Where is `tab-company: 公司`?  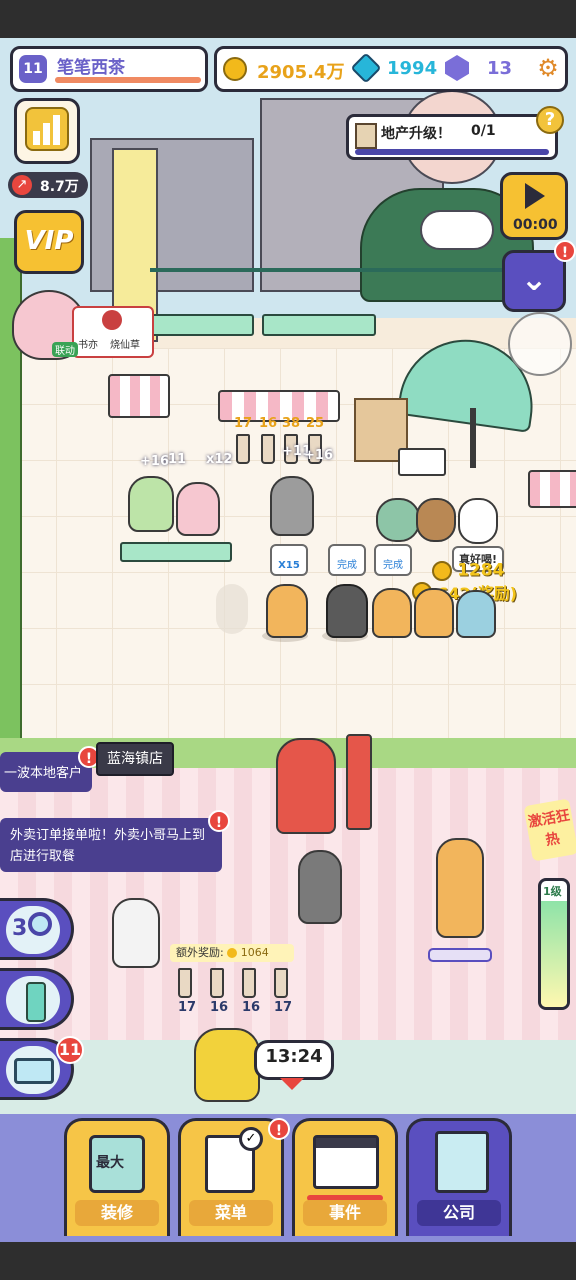 tab-company: 公司 is located at coordinates (459, 1177).